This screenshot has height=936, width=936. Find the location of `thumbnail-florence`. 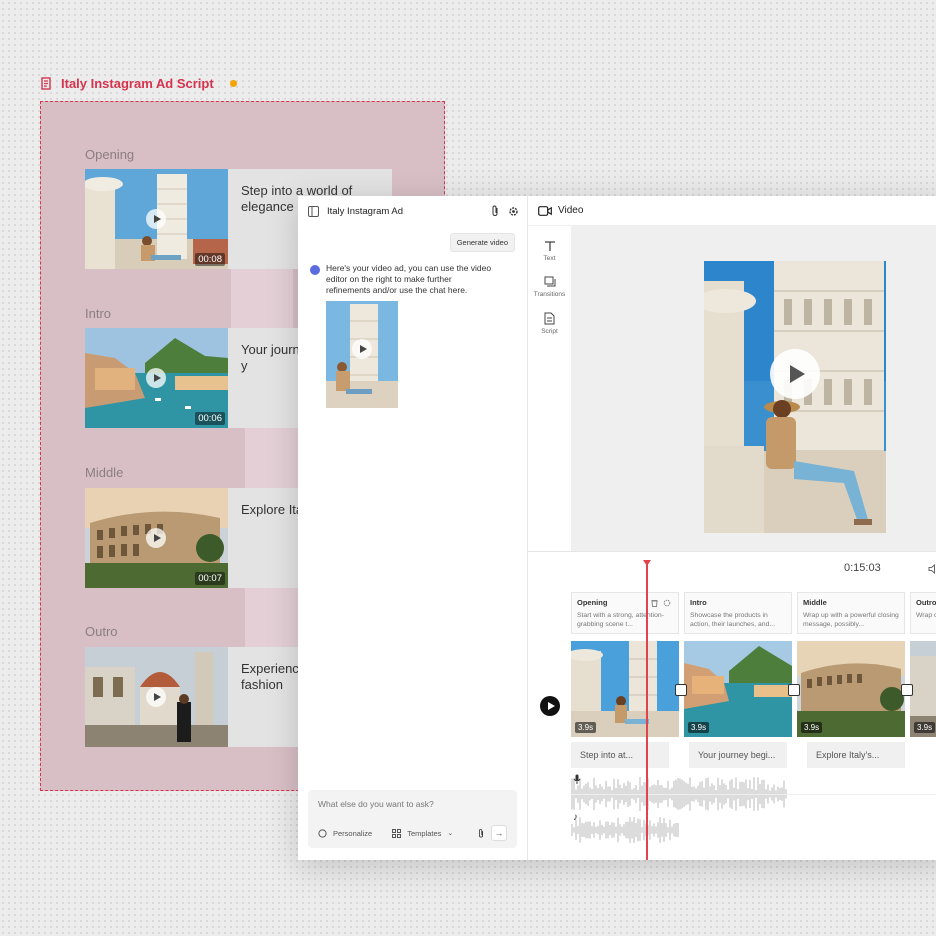

thumbnail-florence is located at coordinates (156, 697).